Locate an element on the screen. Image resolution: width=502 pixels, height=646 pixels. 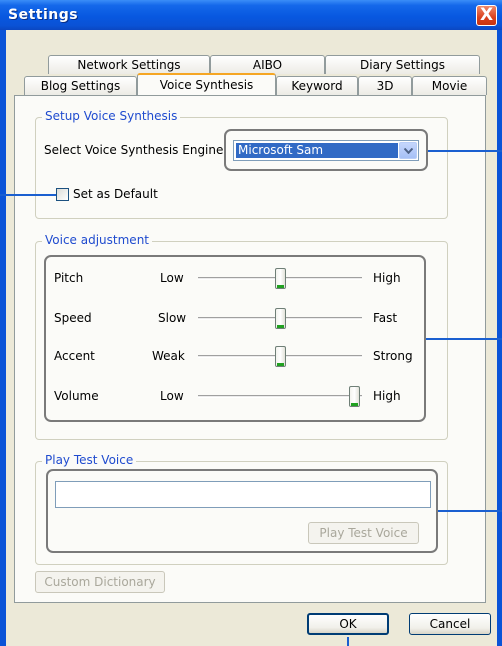
window-frame-left is located at coordinates (3, 338).